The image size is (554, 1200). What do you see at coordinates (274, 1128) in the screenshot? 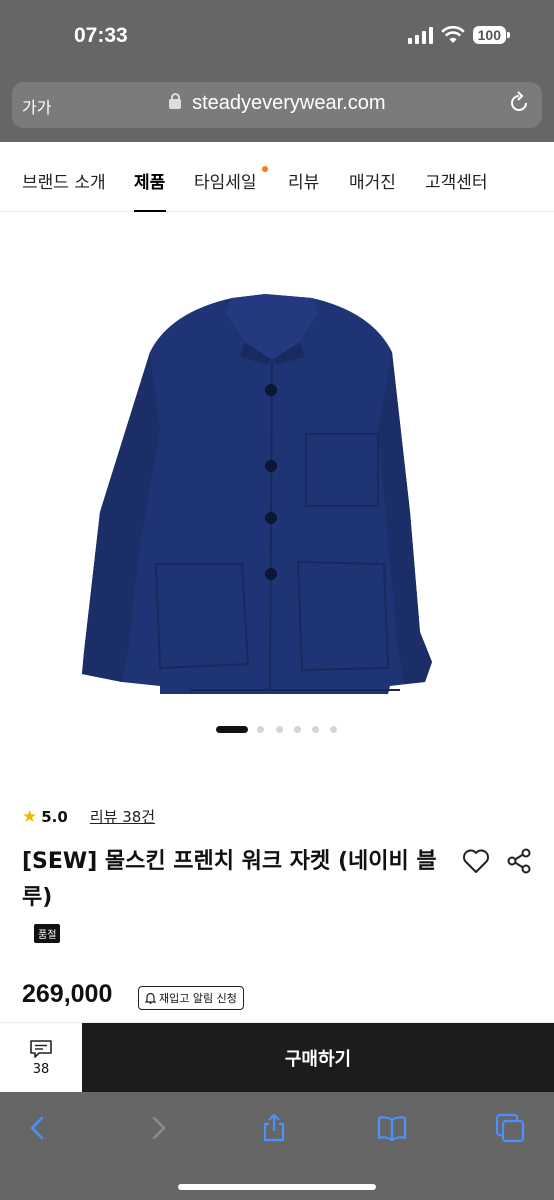
I see `share-sheet-icon` at bounding box center [274, 1128].